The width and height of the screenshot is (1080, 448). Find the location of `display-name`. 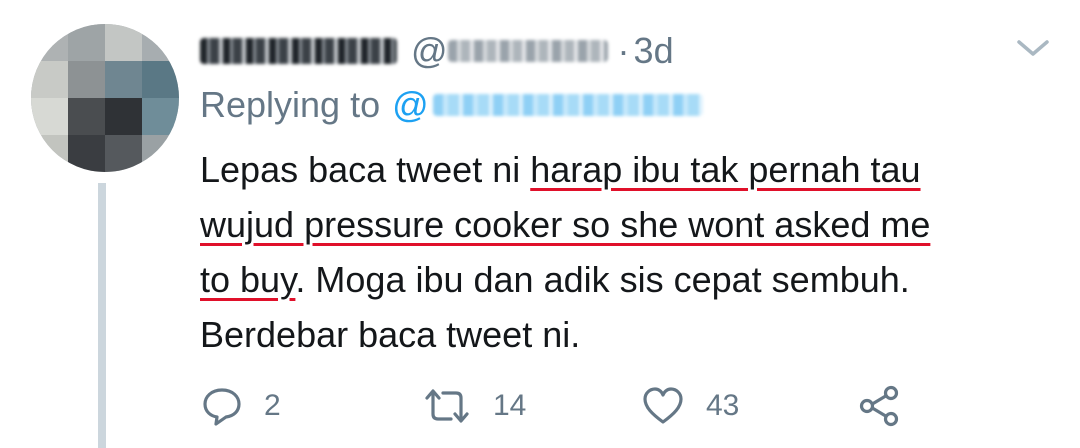

display-name is located at coordinates (298, 51).